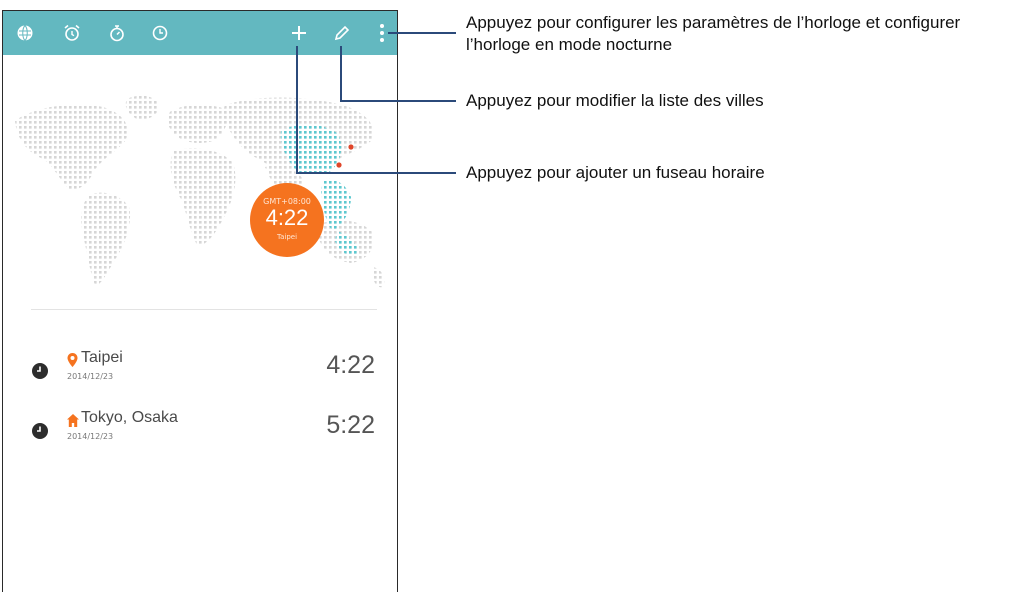  I want to click on city-name: Tokyo, Osaka, so click(129, 417).